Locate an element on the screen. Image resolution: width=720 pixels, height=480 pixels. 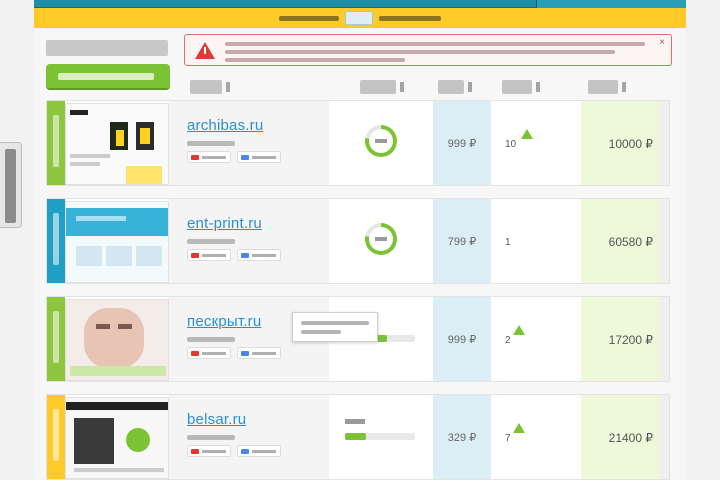
rating-percent-label is located at coordinates (355, 421).